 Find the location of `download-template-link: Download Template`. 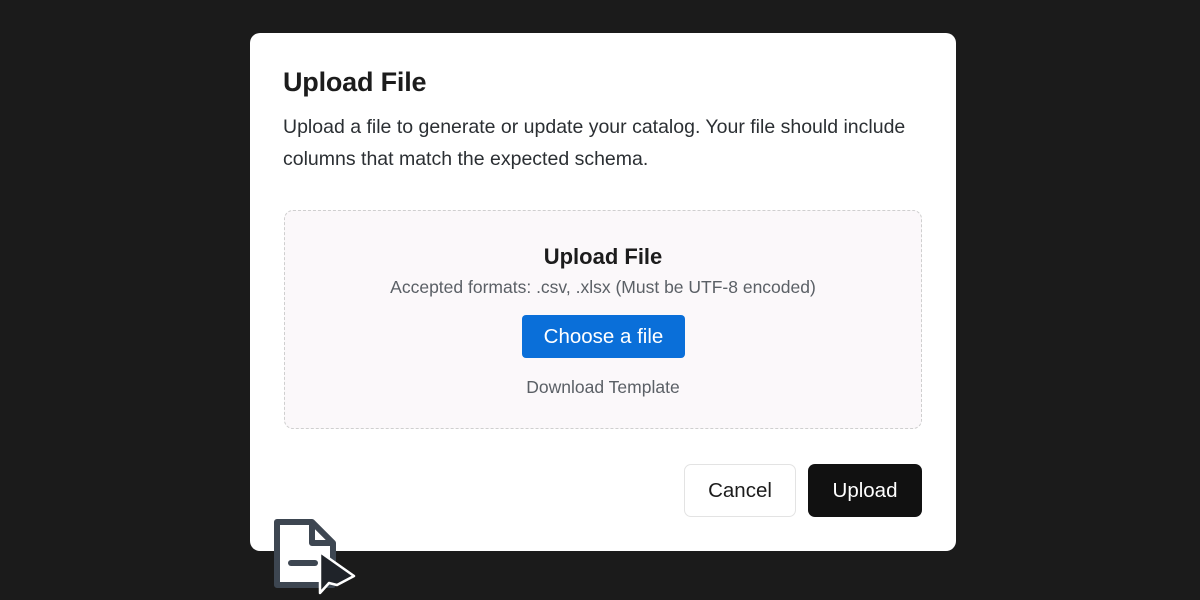

download-template-link: Download Template is located at coordinates (603, 387).